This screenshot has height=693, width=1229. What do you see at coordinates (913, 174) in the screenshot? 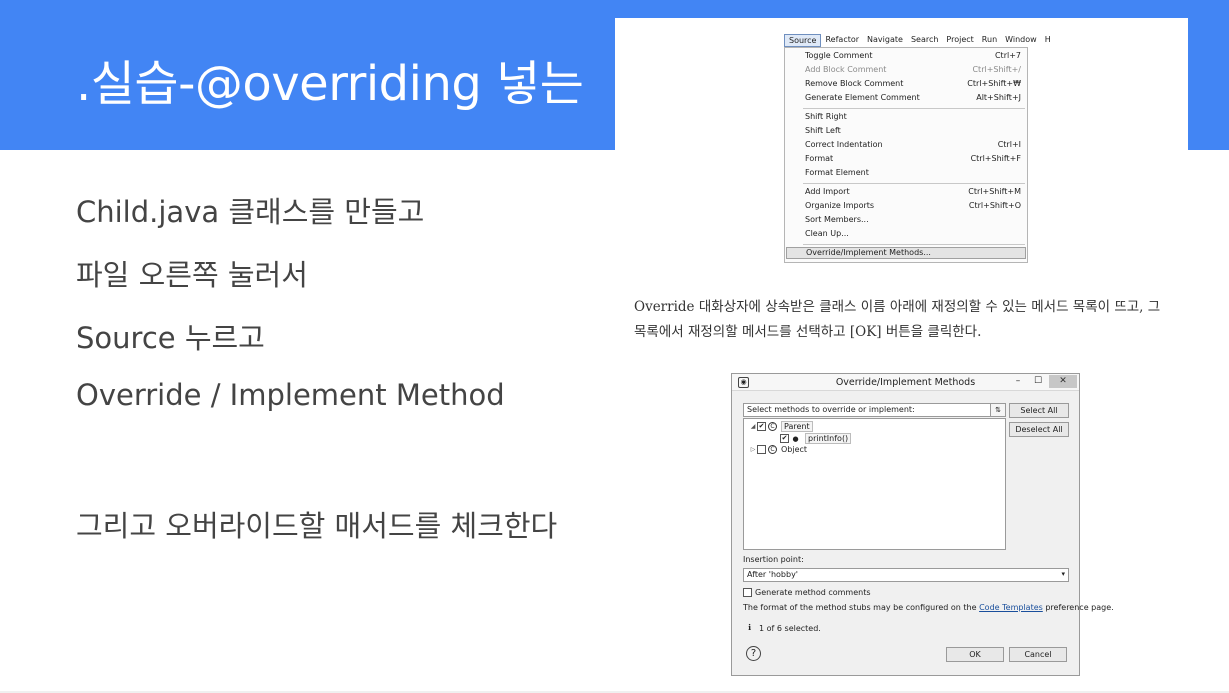
I see `menu-item-format-element: Format Element` at bounding box center [913, 174].